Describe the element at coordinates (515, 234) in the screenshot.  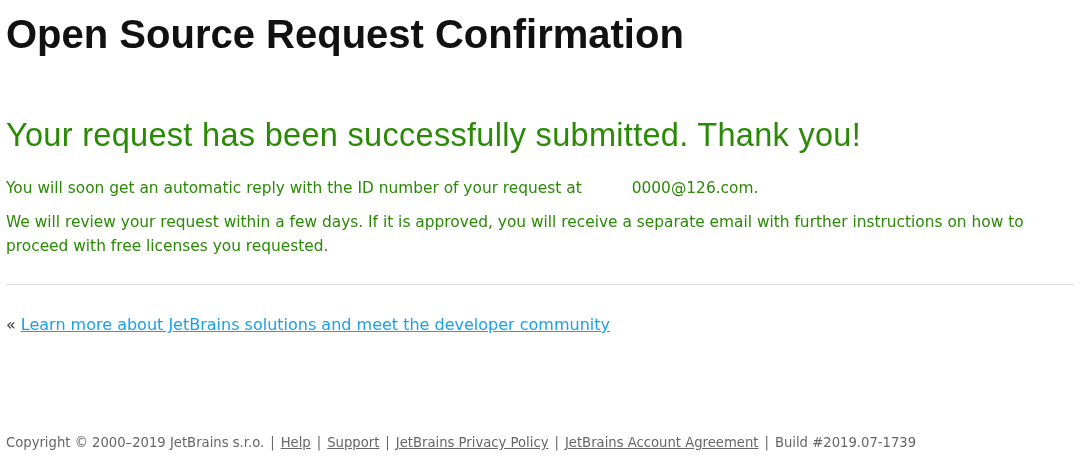
I see `message-text: We will review your request within a few days. If it is approved, you will receive a separate email with further instructions on how to proceed with free licenses you requested.` at that location.